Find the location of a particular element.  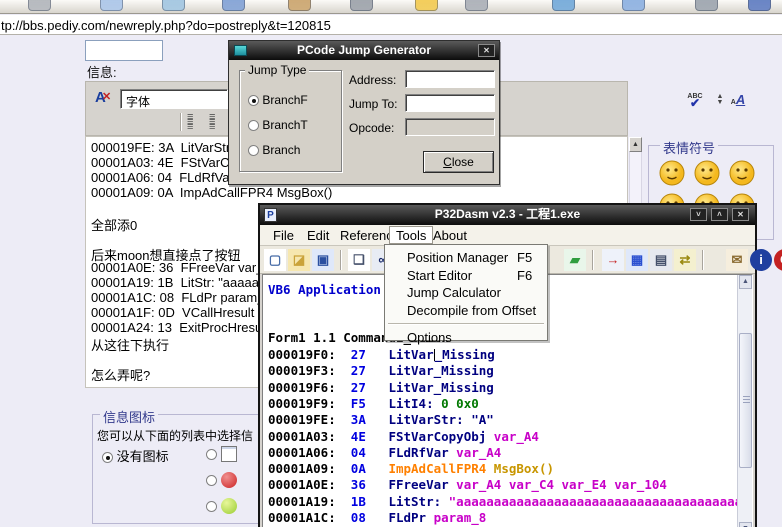

exit-icon: O is located at coordinates (778, 260).